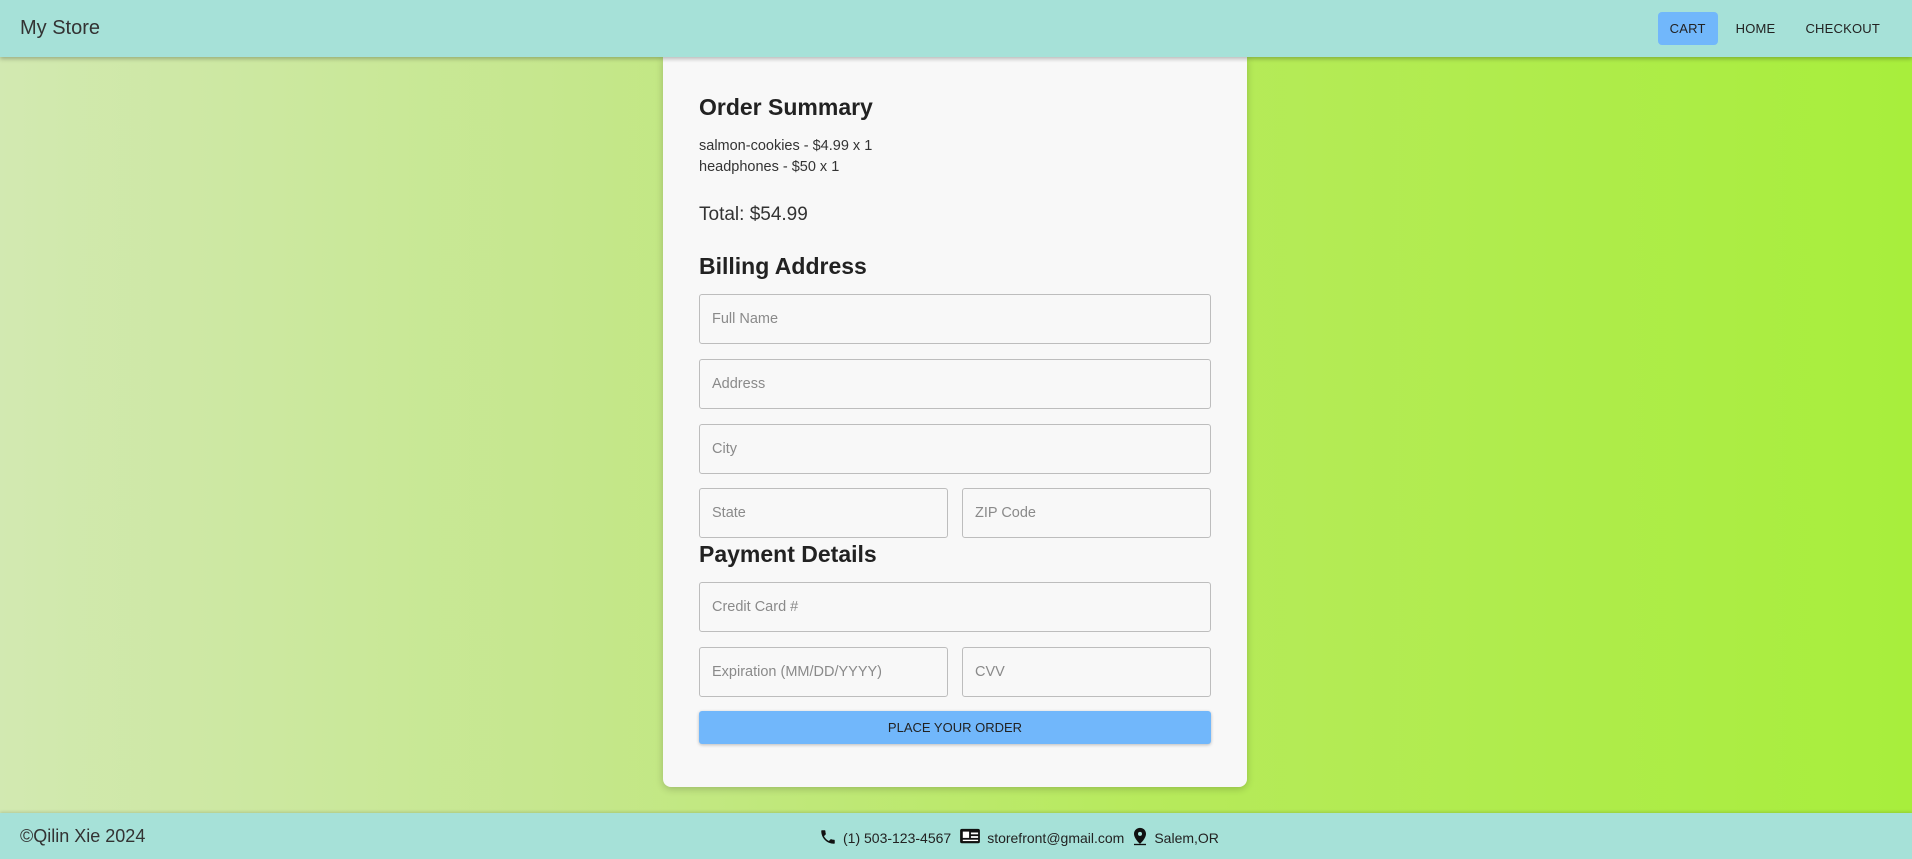 This screenshot has width=1912, height=859. I want to click on address-input, so click(955, 384).